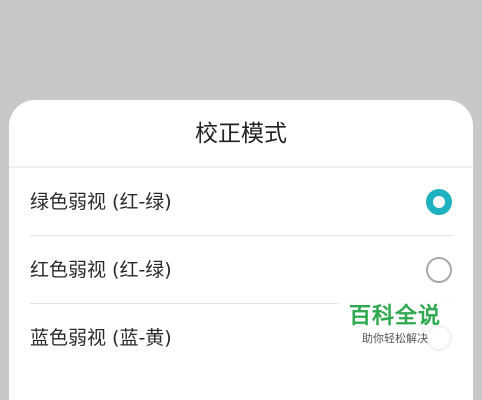 The width and height of the screenshot is (482, 400). What do you see at coordinates (241, 134) in the screenshot?
I see `dialog-title: 校正模式` at bounding box center [241, 134].